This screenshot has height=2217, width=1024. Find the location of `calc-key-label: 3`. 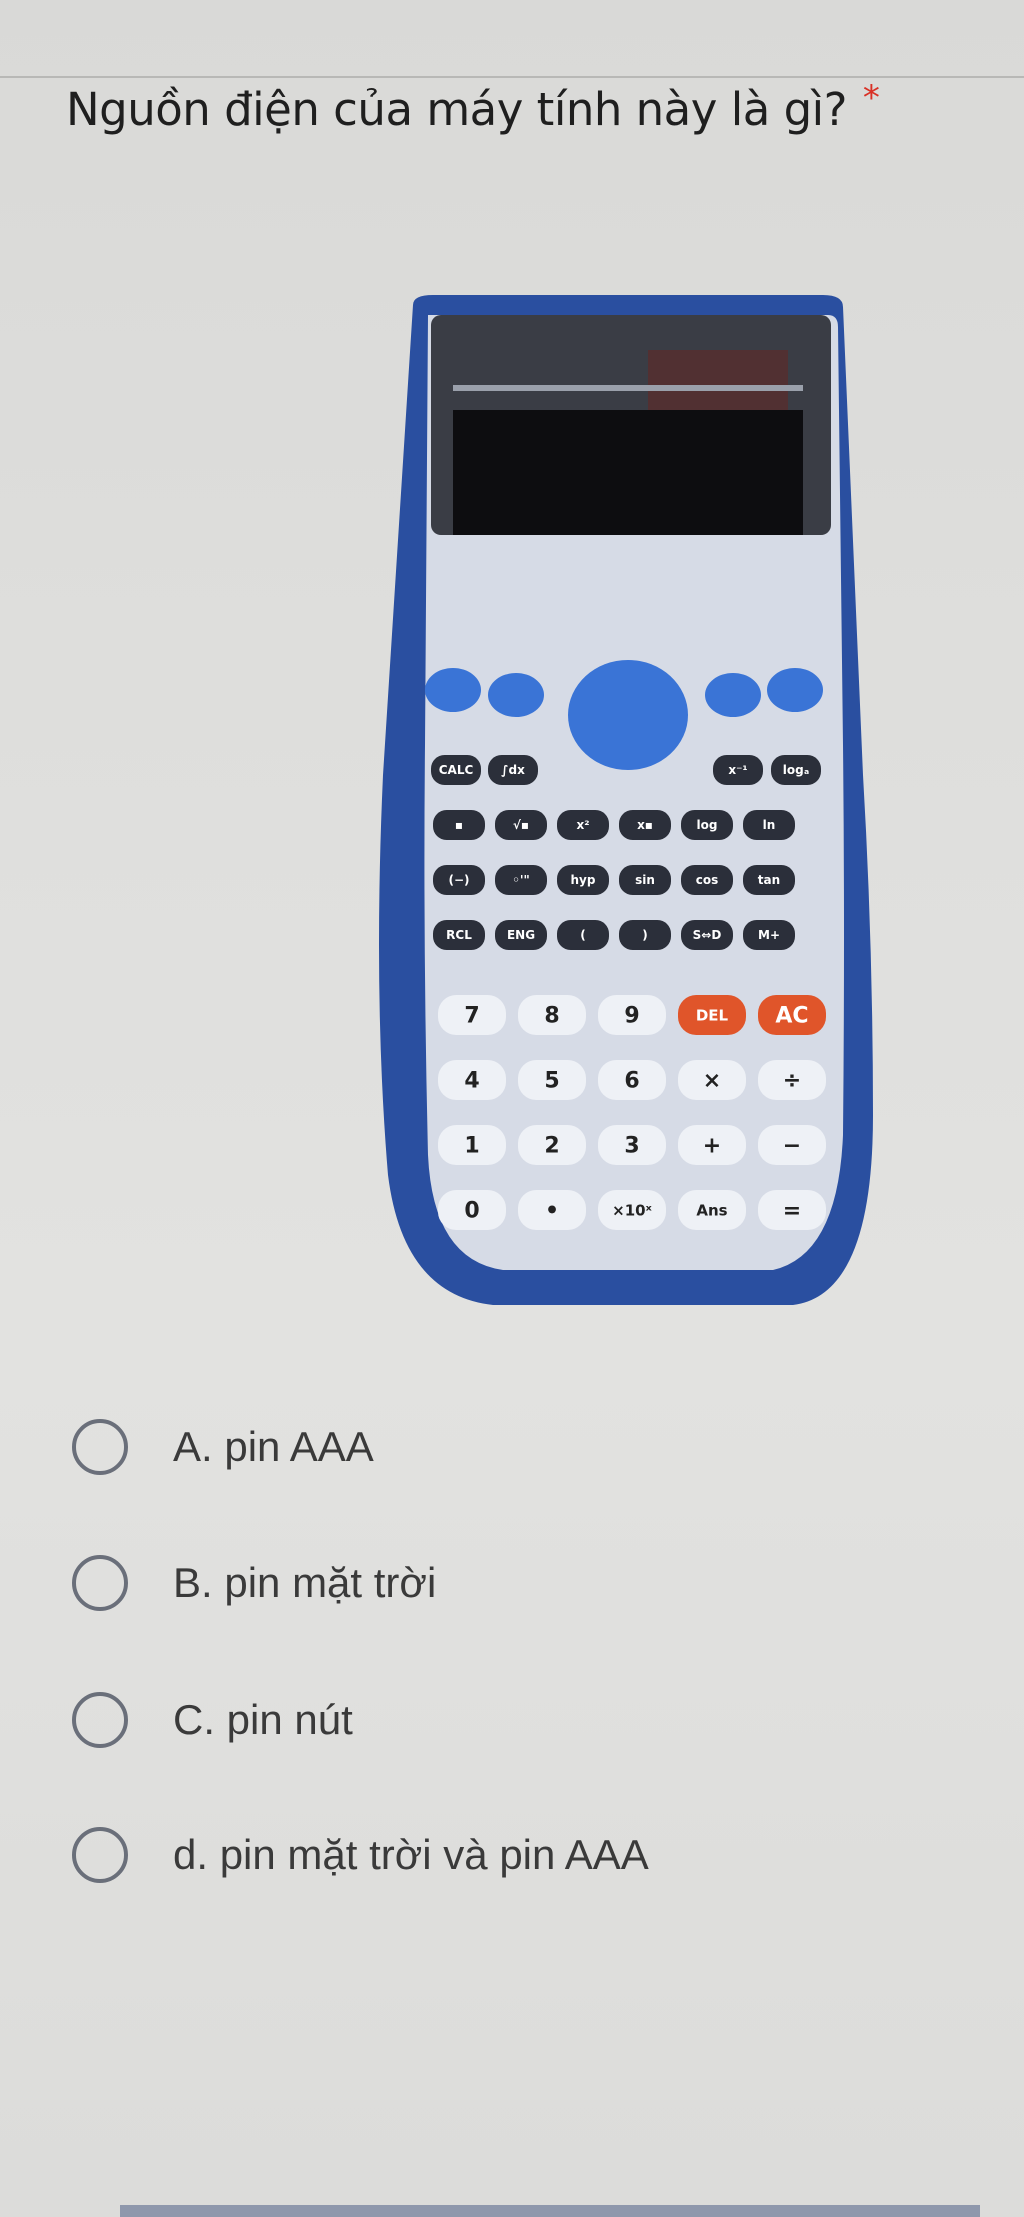

calc-key-label: 3 is located at coordinates (631, 1146).